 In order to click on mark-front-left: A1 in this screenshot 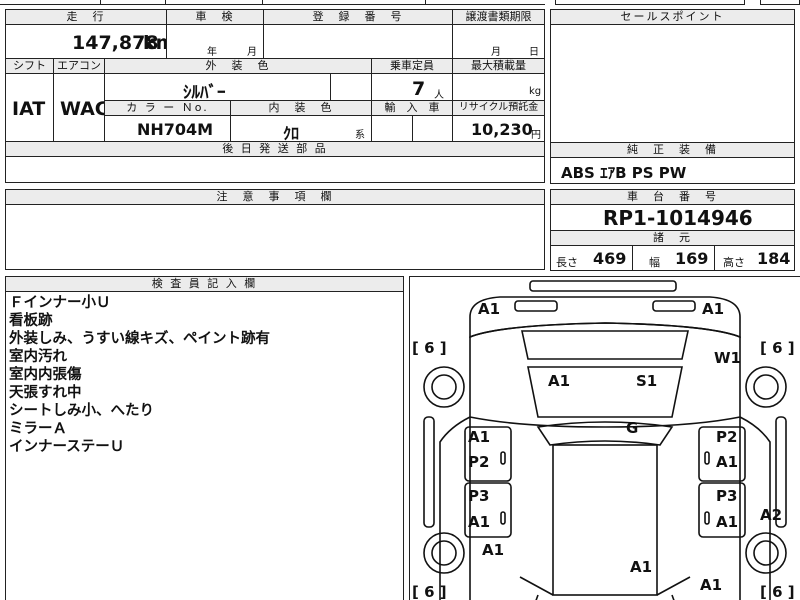, I will do `click(489, 309)`.